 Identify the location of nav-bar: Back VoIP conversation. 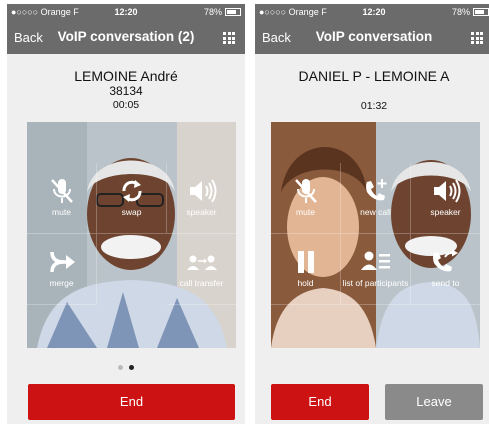
(372, 37).